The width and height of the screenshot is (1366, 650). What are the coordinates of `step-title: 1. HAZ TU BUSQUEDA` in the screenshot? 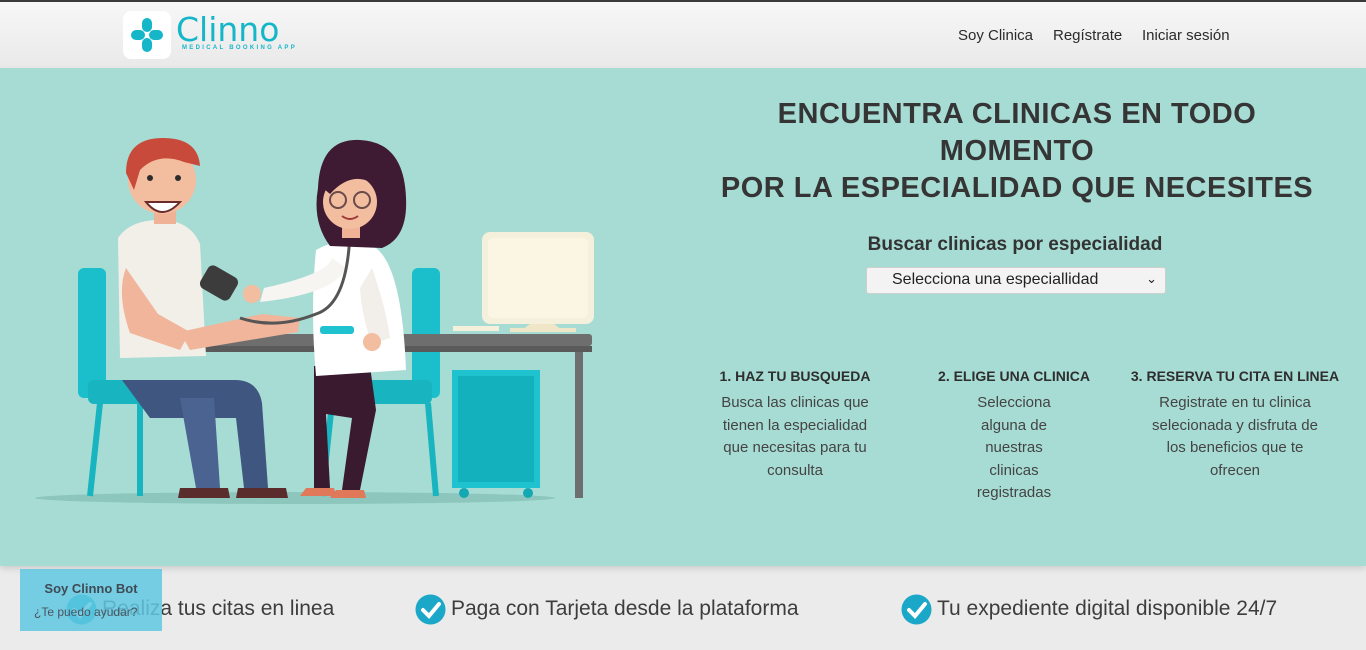 It's located at (795, 376).